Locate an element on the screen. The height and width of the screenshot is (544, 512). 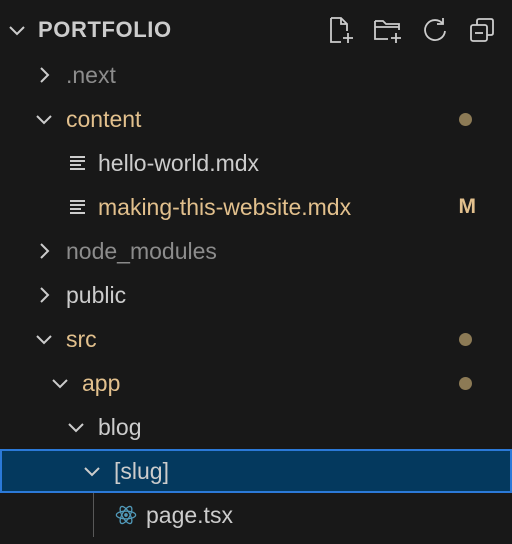
new-file-icon is located at coordinates (341, 30).